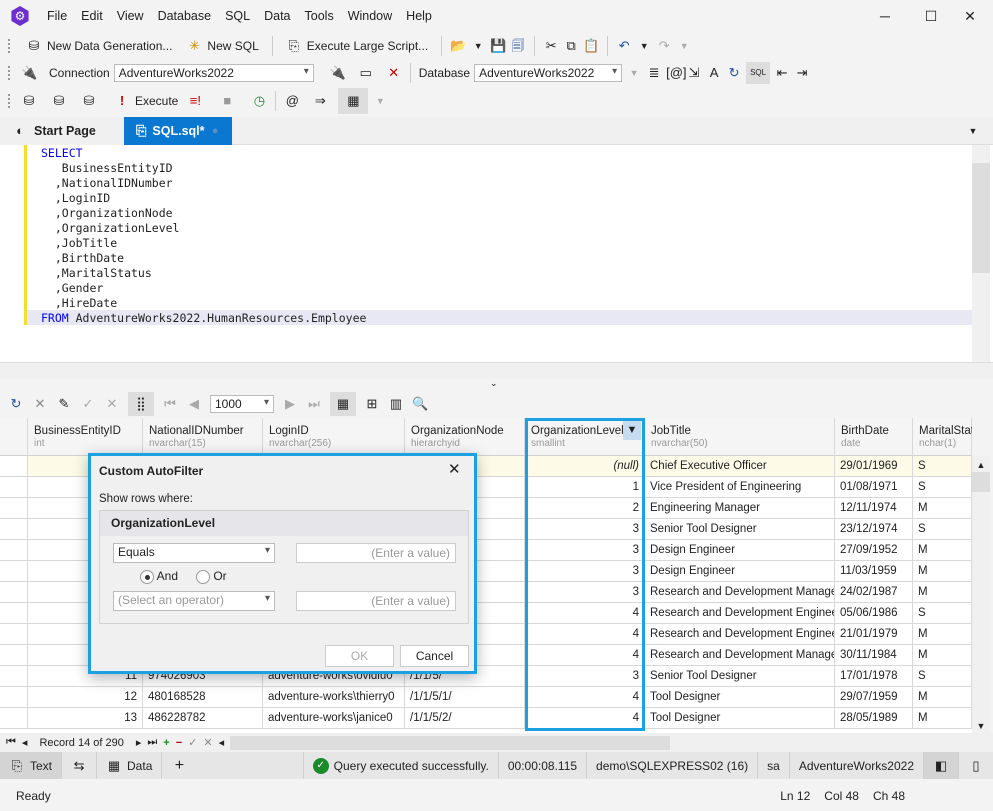  Describe the element at coordinates (465, 718) in the screenshot. I see `grid-cell: /1/1/5/2/` at that location.